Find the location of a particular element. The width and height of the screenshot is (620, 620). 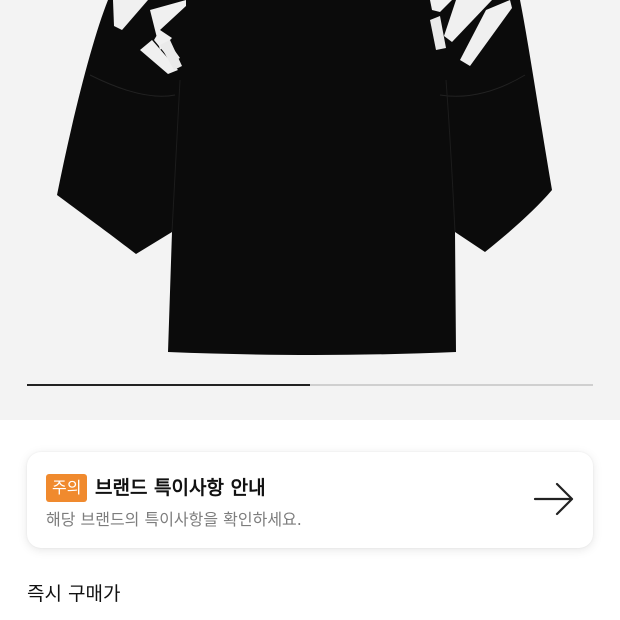

notice-description: 해당 브랜드의 특이사항을 확인하세요. is located at coordinates (174, 519).